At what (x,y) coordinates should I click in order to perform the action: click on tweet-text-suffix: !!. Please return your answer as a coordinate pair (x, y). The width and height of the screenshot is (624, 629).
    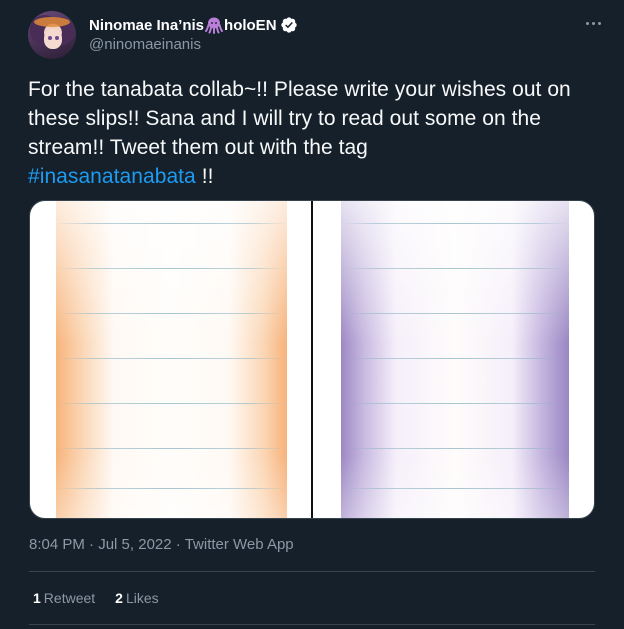
    Looking at the image, I should click on (207, 176).